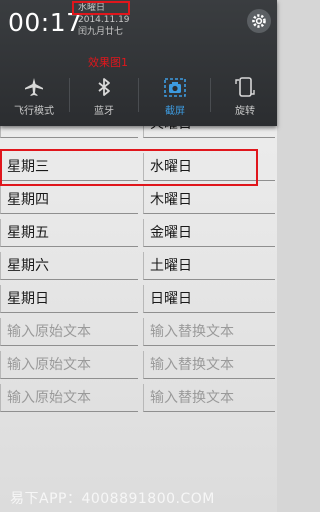 The image size is (320, 512). Describe the element at coordinates (34, 87) in the screenshot. I see `airplane-icon` at that location.